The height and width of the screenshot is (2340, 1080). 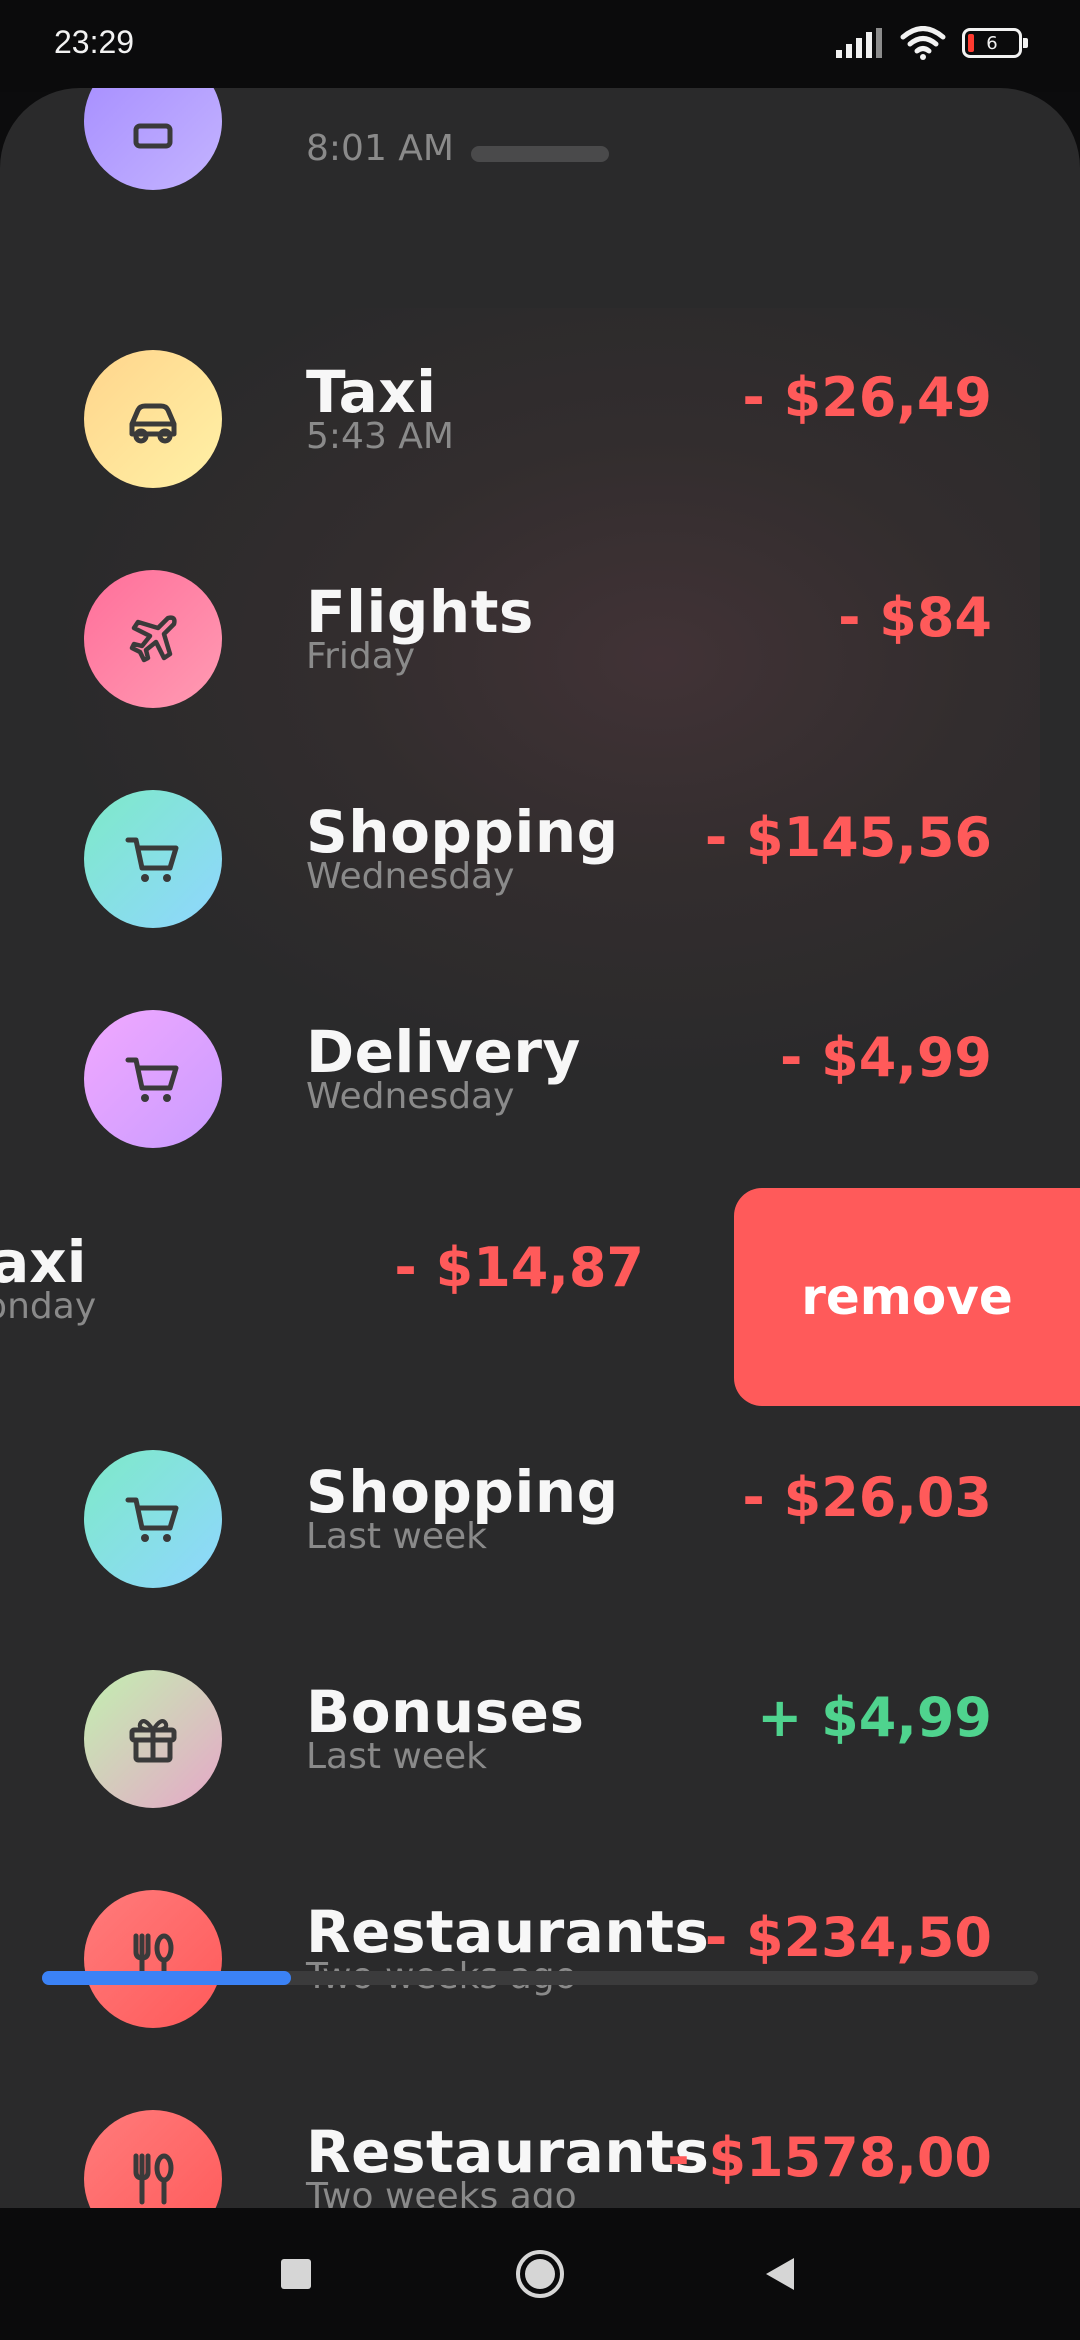 What do you see at coordinates (153, 136) in the screenshot?
I see `generic-icon` at bounding box center [153, 136].